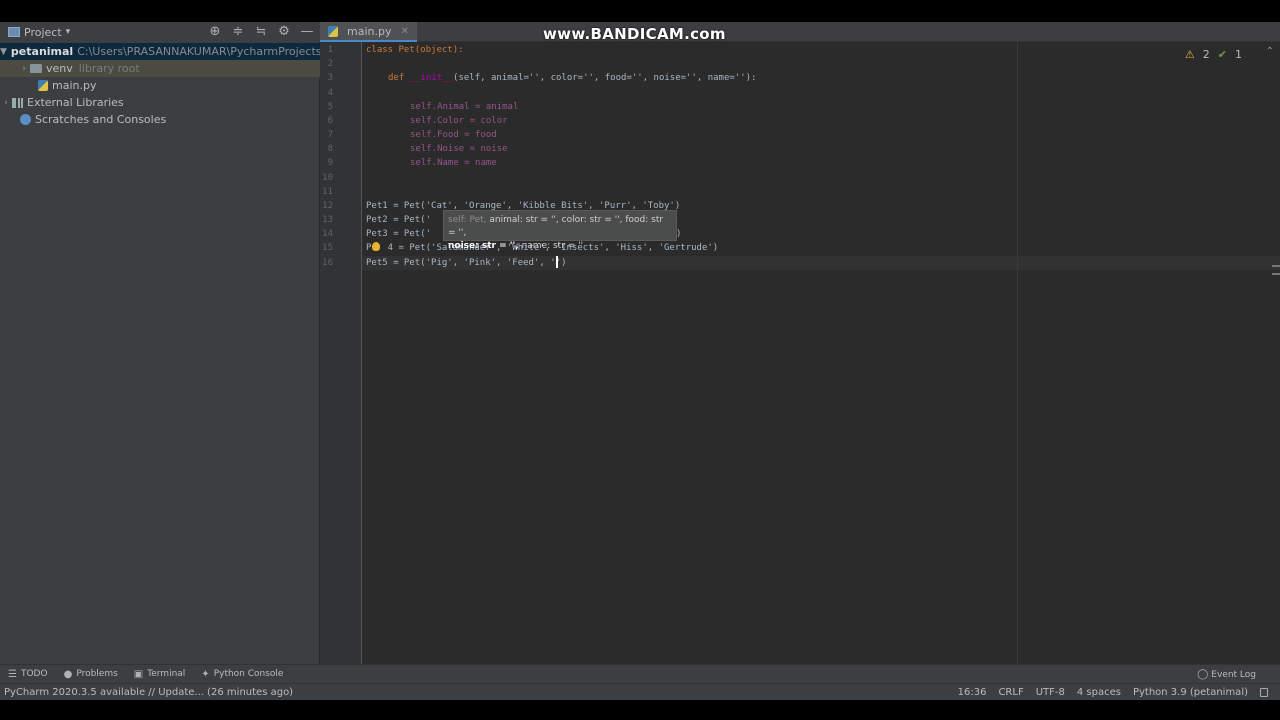  Describe the element at coordinates (160, 102) in the screenshot. I see `tree-item-external-libraries: › External Libraries` at that location.